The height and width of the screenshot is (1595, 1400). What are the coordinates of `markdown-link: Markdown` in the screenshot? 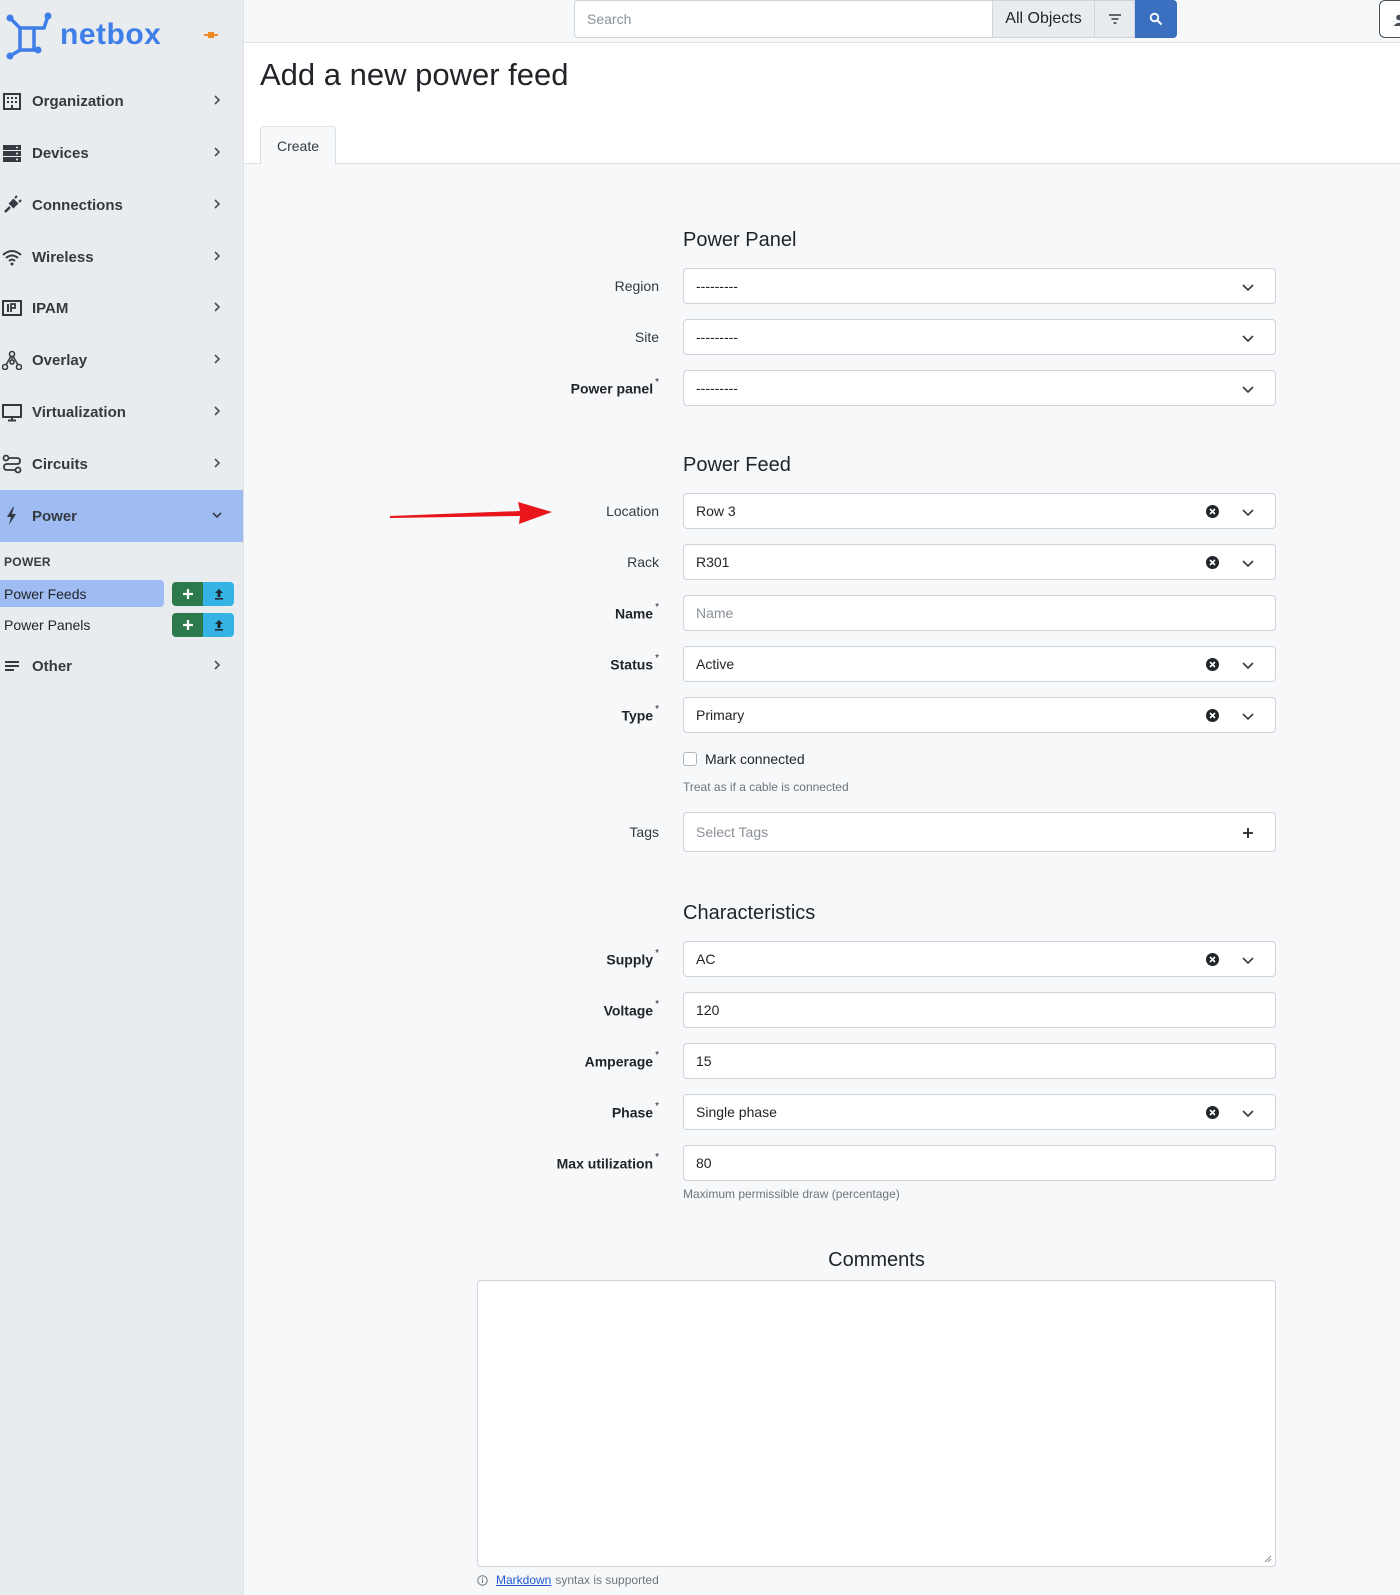 It's located at (523, 1580).